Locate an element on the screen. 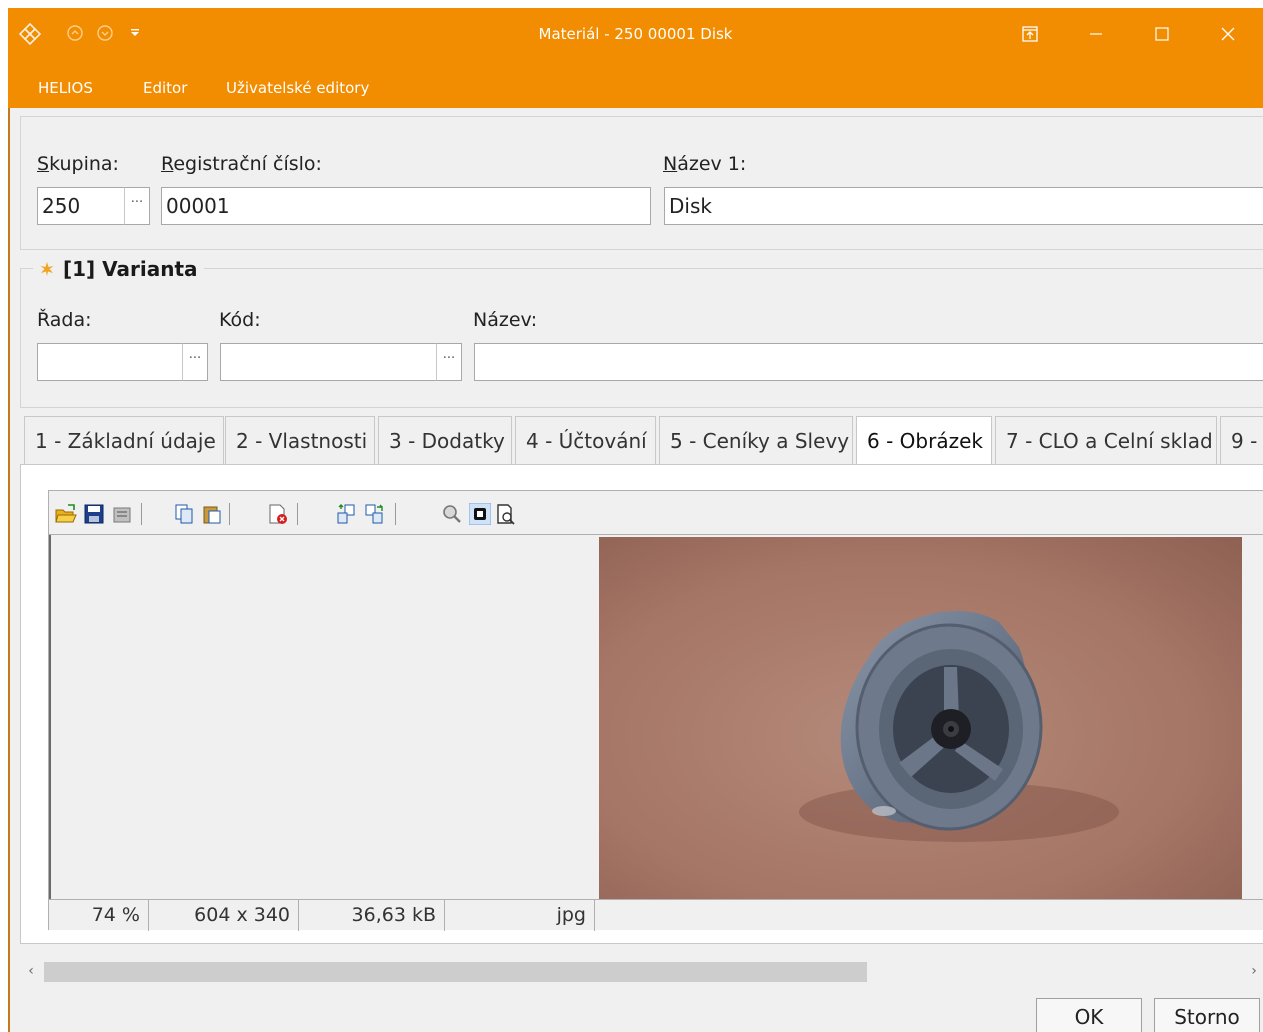  tab-basic-info: 1 - Základní údaje is located at coordinates (124, 440).